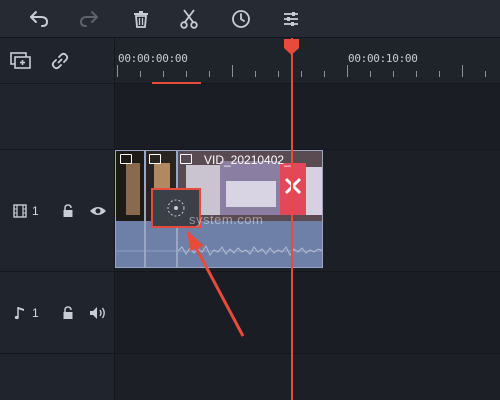 The width and height of the screenshot is (500, 400). Describe the element at coordinates (35, 210) in the screenshot. I see `video-track-number: 1` at that location.